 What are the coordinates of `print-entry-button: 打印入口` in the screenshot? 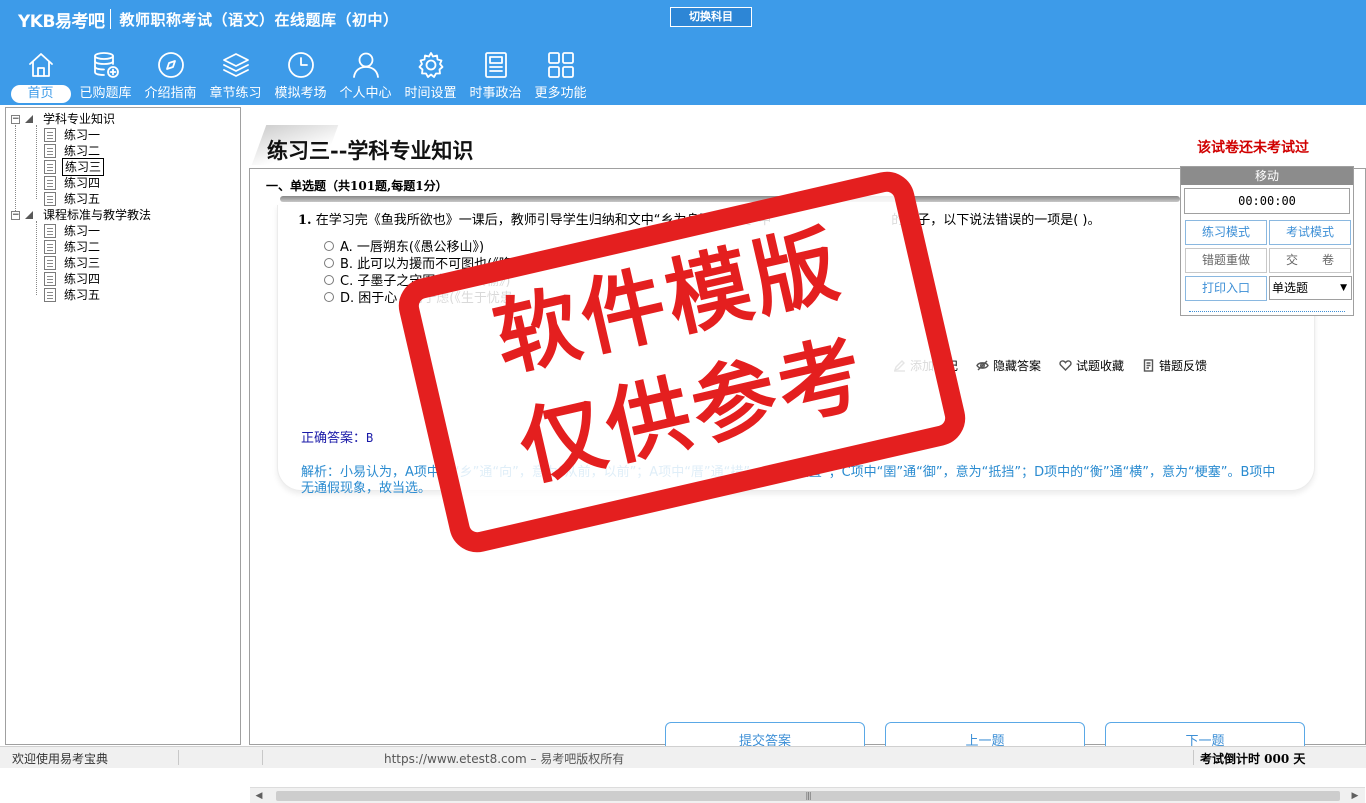 It's located at (1226, 288).